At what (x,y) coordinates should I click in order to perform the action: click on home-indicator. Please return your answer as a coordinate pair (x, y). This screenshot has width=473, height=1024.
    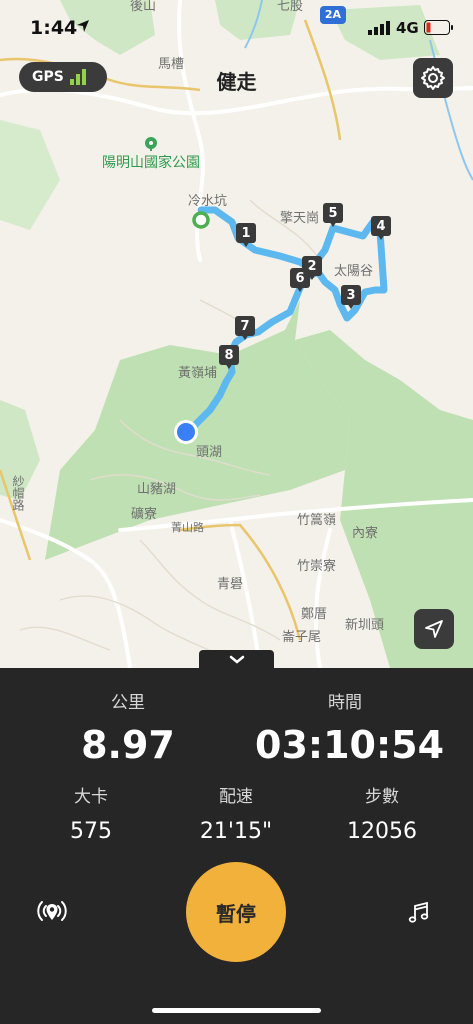
    Looking at the image, I should click on (236, 1010).